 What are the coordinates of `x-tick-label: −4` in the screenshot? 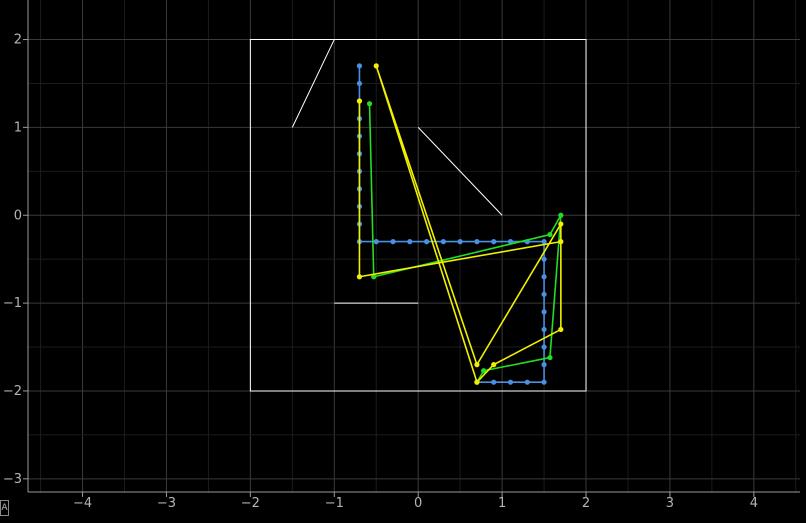 It's located at (82, 503).